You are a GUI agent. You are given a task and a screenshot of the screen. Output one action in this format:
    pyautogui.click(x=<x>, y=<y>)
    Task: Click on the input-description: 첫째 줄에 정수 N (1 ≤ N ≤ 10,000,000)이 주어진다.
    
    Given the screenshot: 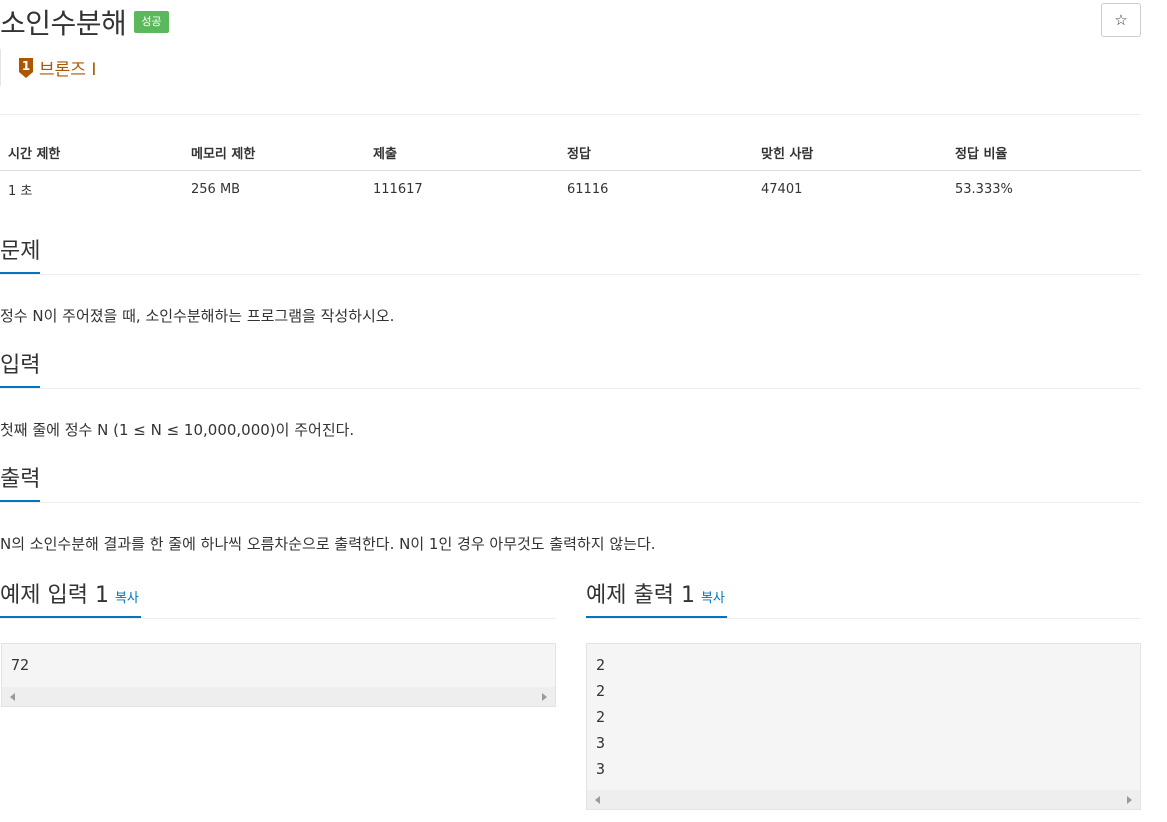 What is the action you would take?
    pyautogui.click(x=177, y=430)
    